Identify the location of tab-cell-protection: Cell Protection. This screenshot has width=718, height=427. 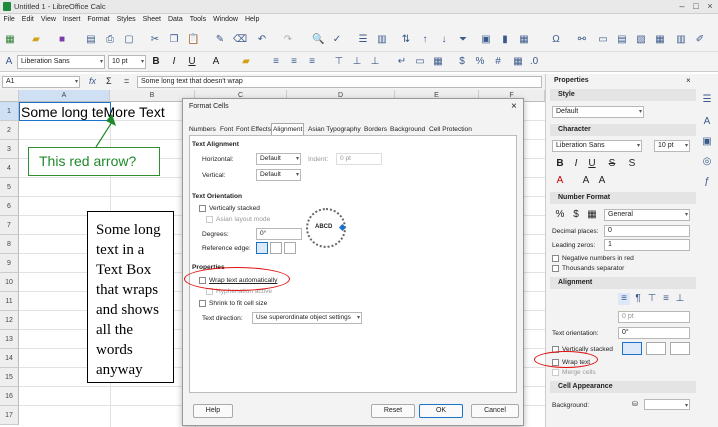
(450, 129).